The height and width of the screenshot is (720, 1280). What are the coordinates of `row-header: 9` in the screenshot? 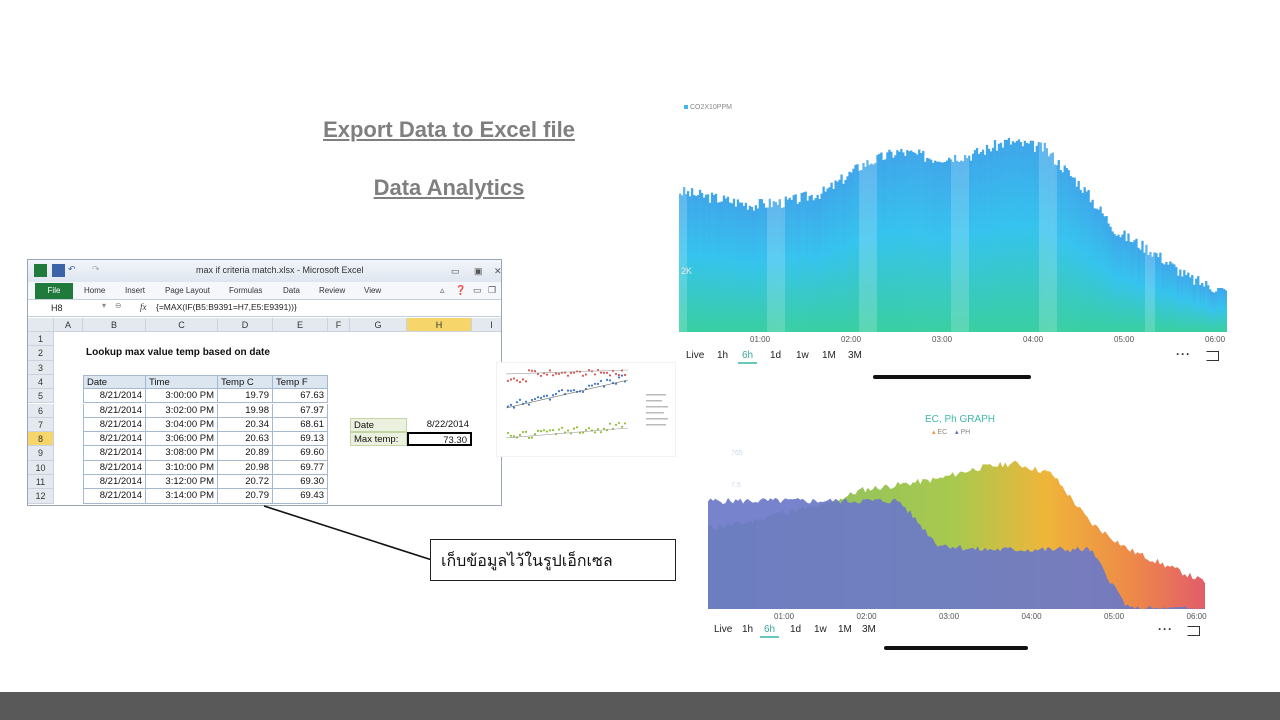 It's located at (41, 453).